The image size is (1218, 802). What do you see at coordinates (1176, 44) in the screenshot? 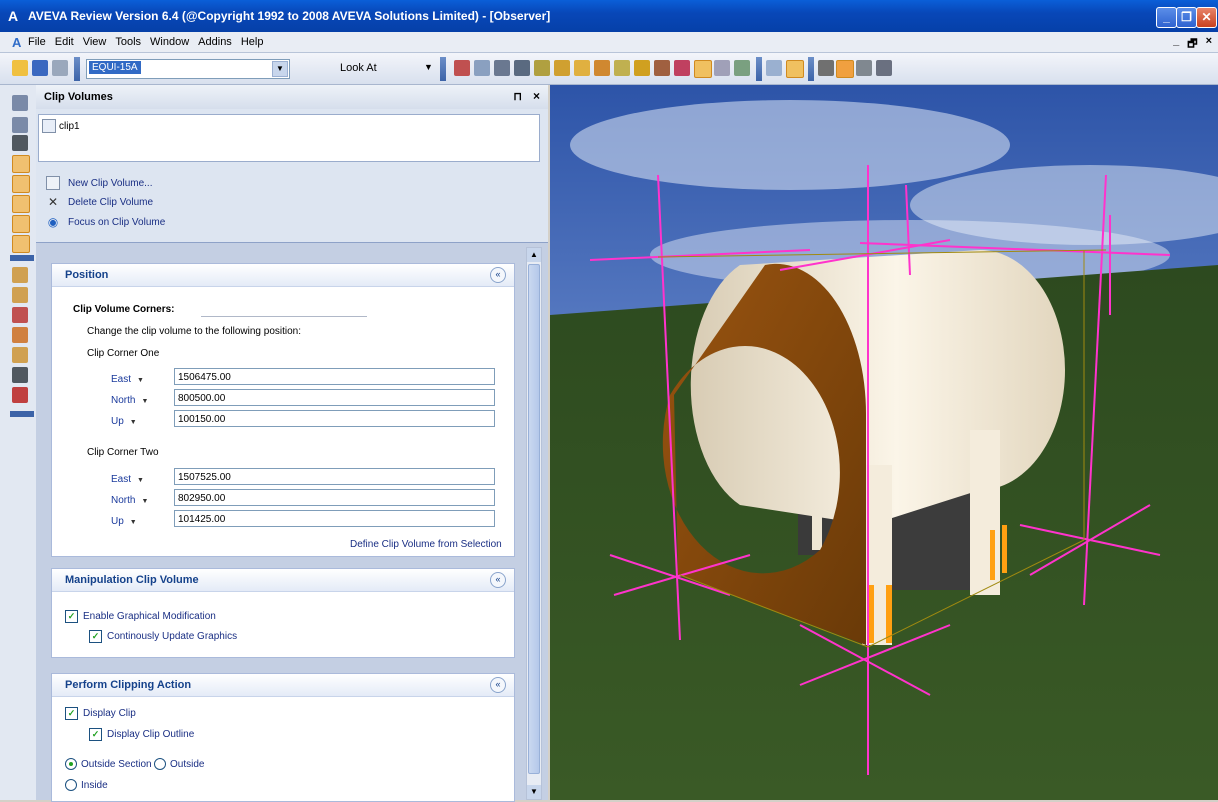
I see `mdi-minimize-button: _` at bounding box center [1176, 44].